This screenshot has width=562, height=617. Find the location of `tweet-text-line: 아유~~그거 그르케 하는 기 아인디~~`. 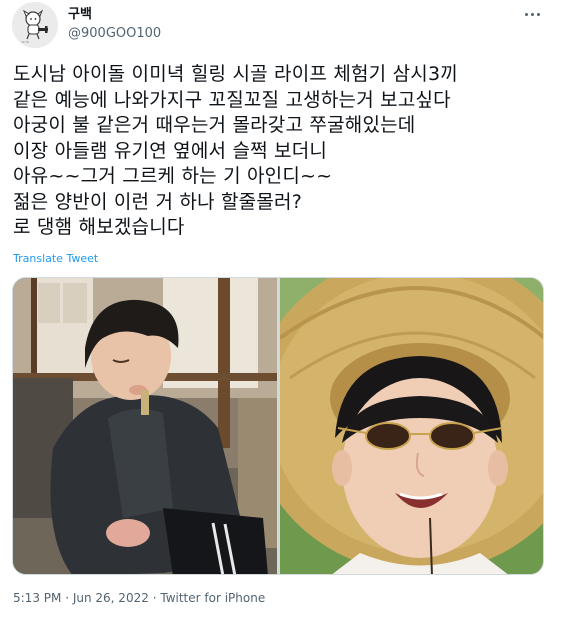

tweet-text-line: 아유~~그거 그르케 하는 기 아인디~~ is located at coordinates (173, 176).